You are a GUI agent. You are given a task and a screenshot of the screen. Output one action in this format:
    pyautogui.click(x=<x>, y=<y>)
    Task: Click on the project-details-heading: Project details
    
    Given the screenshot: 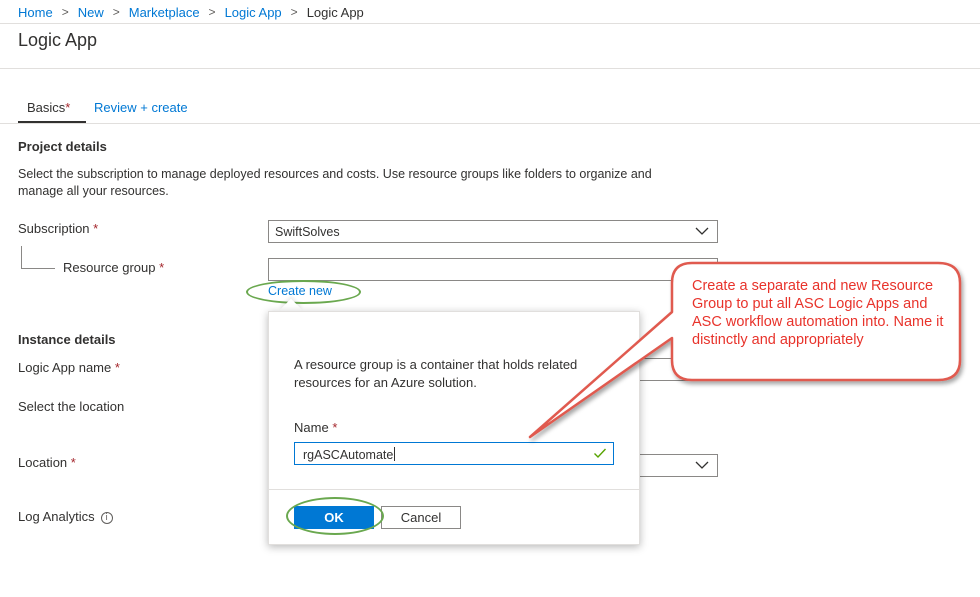 What is the action you would take?
    pyautogui.click(x=62, y=146)
    